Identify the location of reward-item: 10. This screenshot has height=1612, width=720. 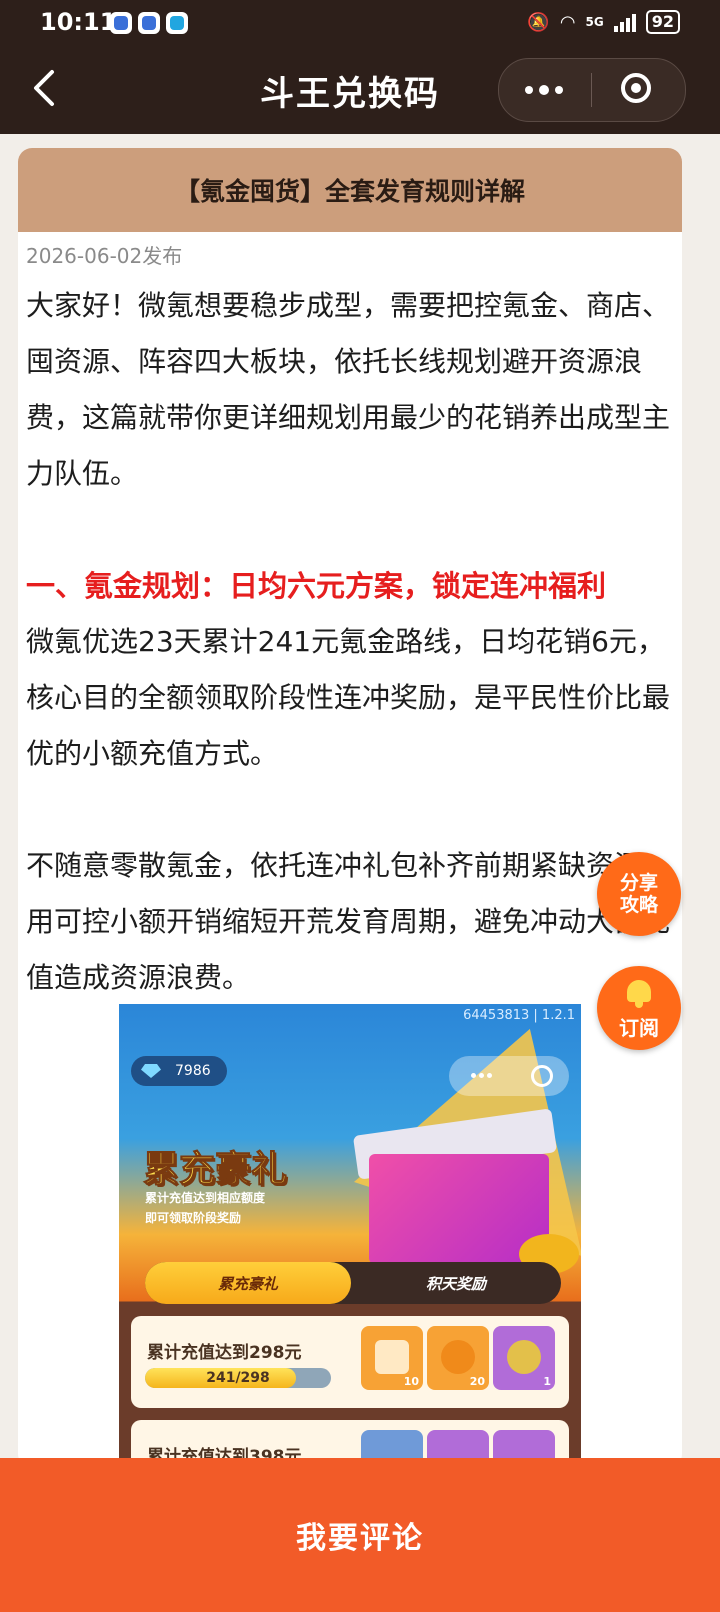
(392, 1358).